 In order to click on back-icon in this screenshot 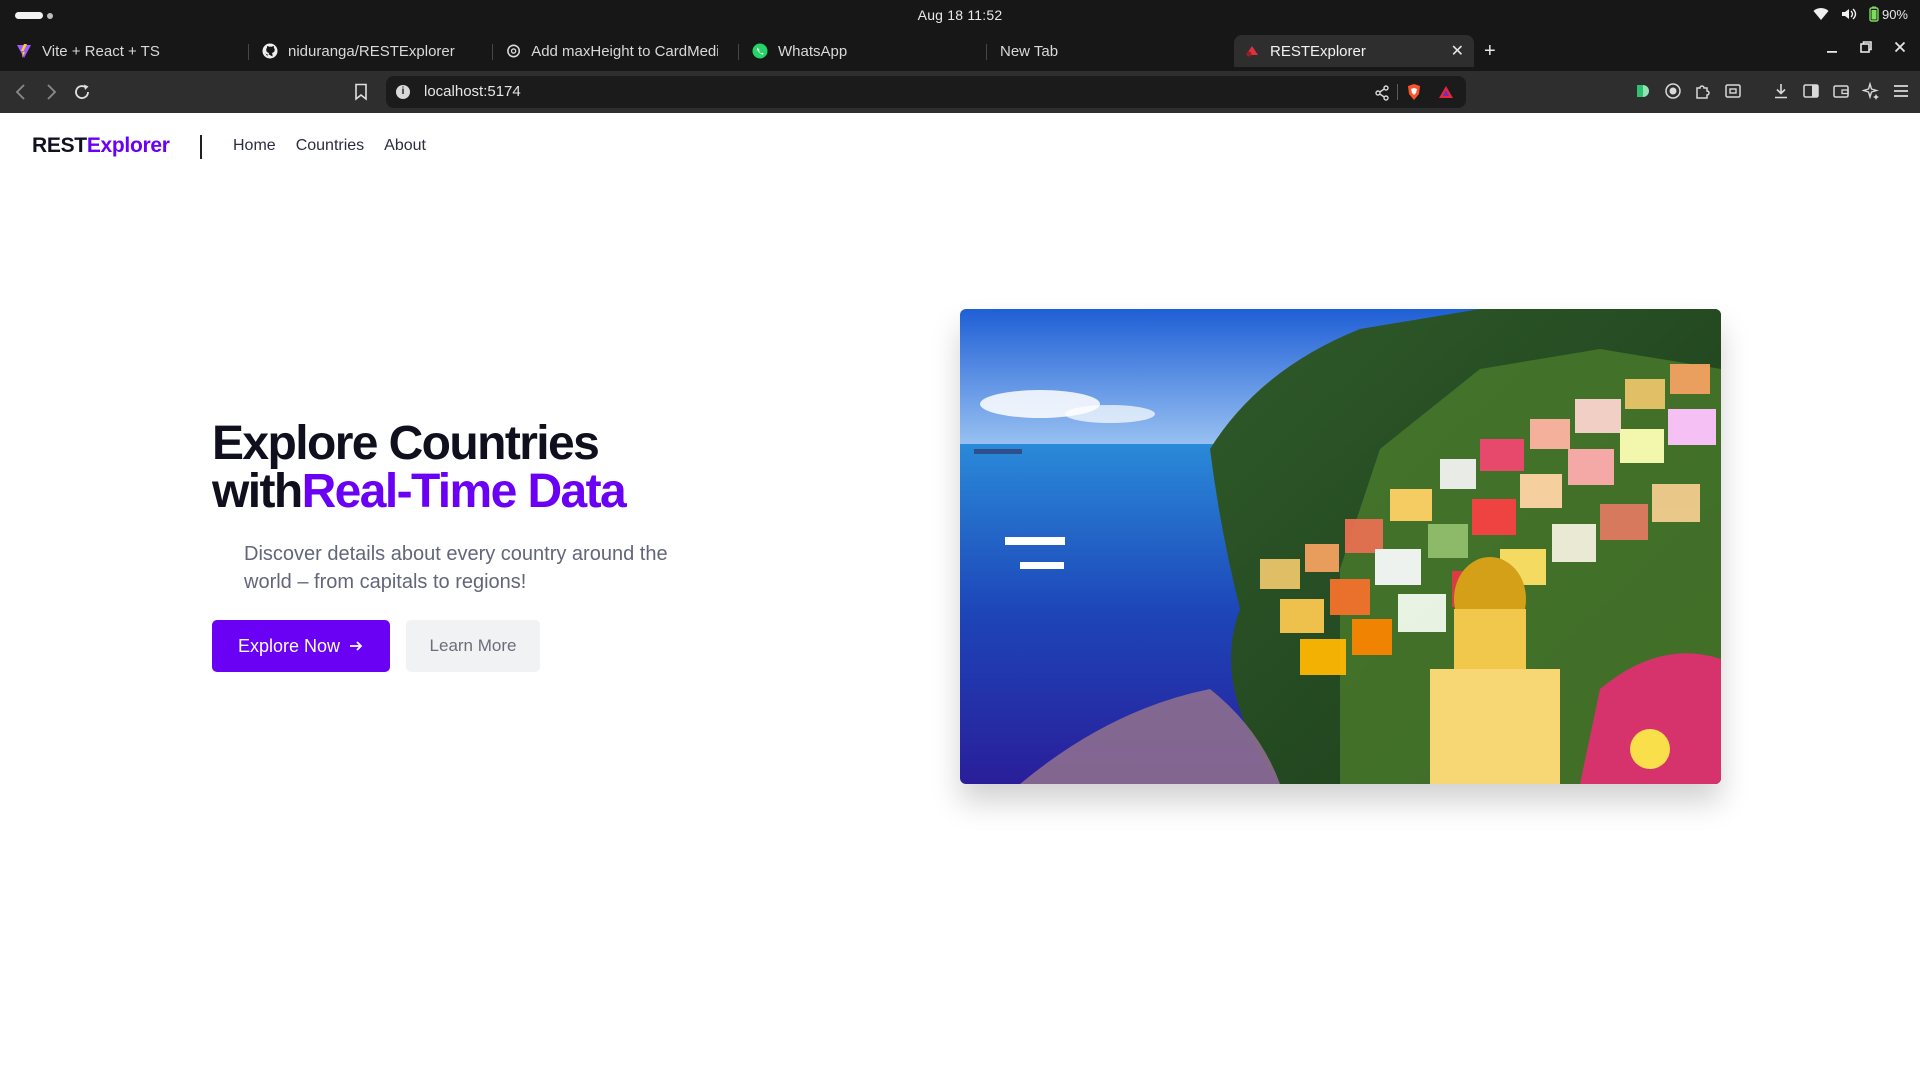, I will do `click(21, 92)`.